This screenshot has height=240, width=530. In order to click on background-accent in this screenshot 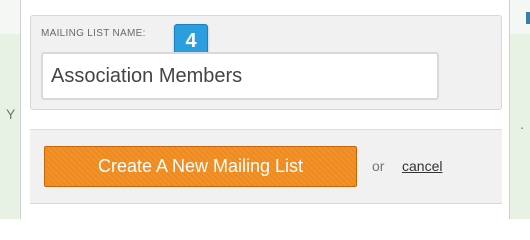, I will do `click(528, 18)`.